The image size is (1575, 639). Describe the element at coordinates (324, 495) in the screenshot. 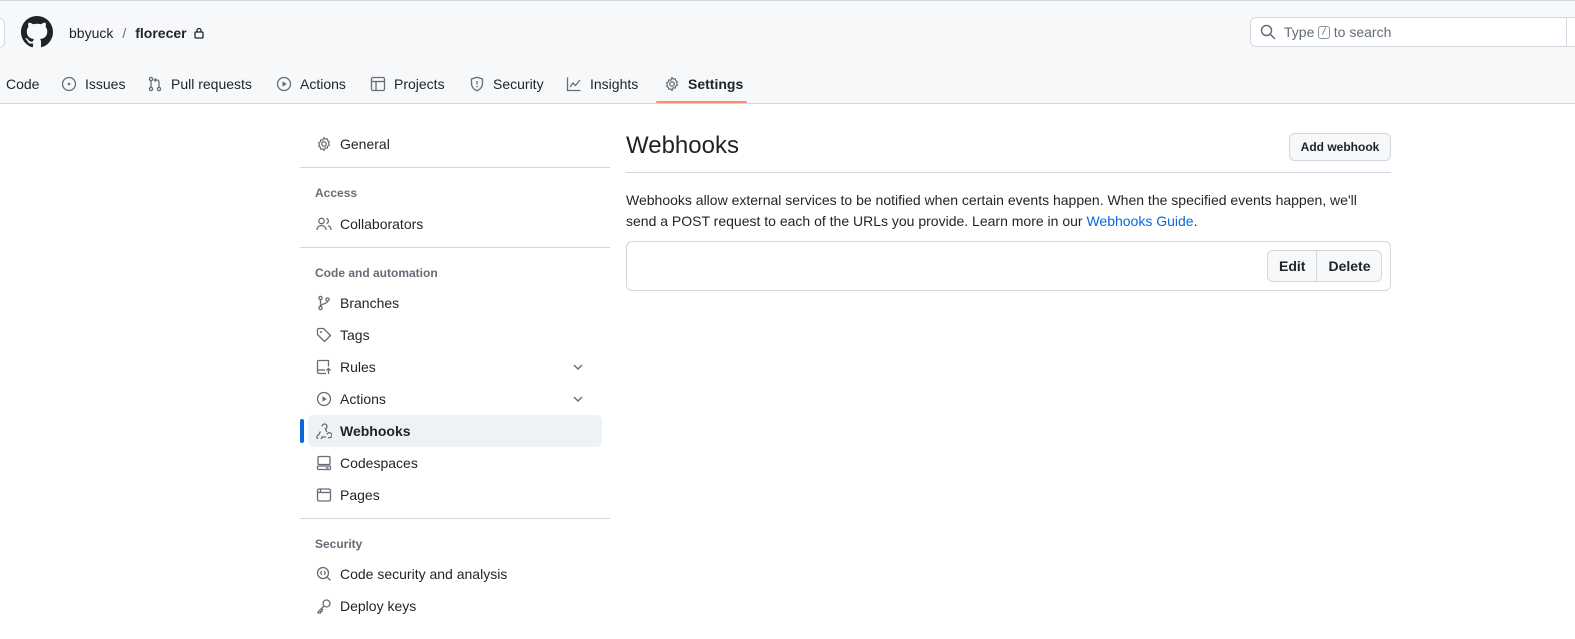

I see `browser-icon` at that location.